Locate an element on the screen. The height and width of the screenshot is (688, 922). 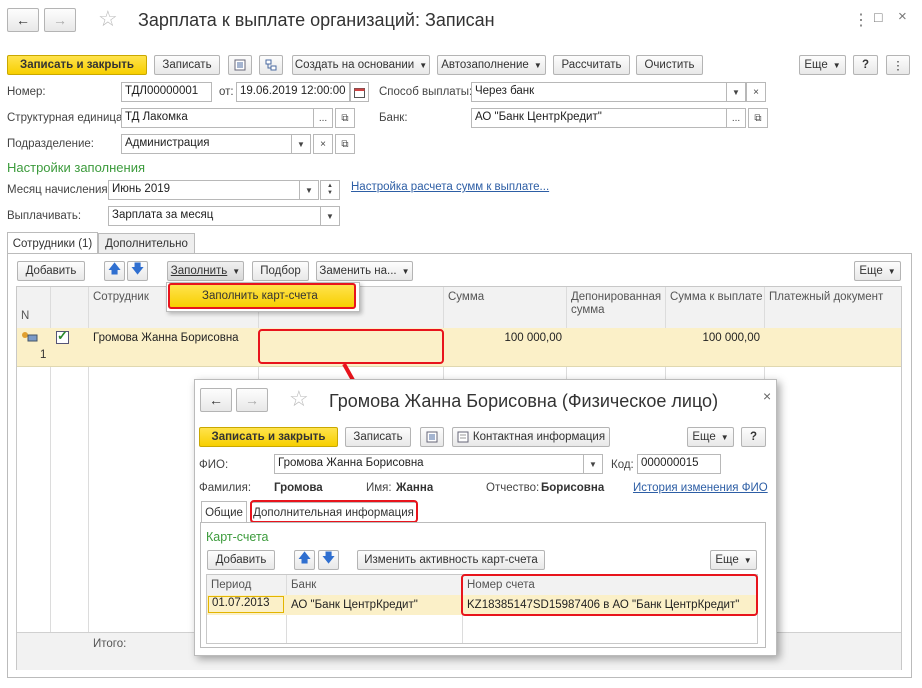
patronymic-value: Борисовна is located at coordinates (573, 488).